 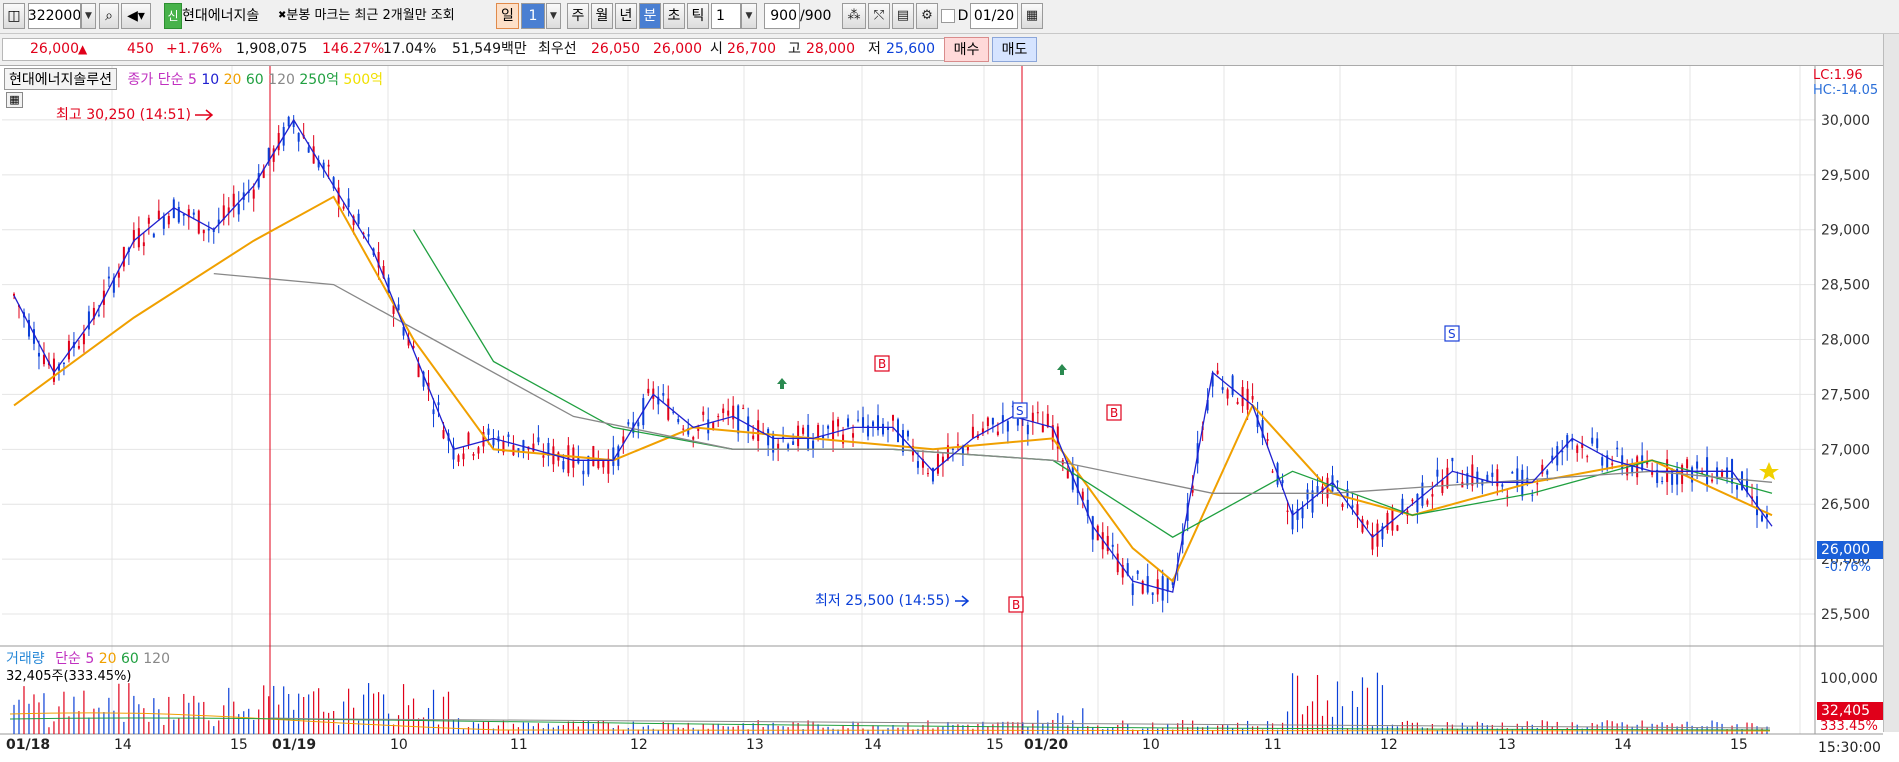 I want to click on current-price-tag: 26,000, so click(x=1853, y=550).